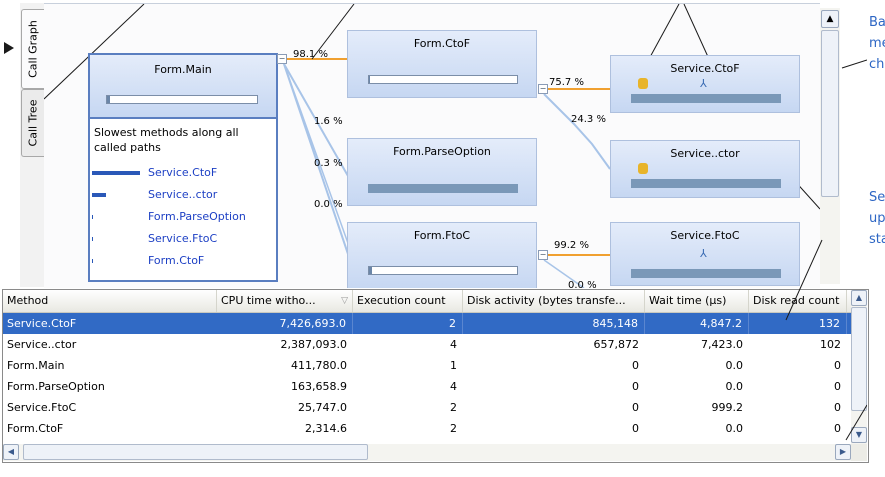  What do you see at coordinates (877, 22) in the screenshot?
I see `annotation-line: Ba` at bounding box center [877, 22].